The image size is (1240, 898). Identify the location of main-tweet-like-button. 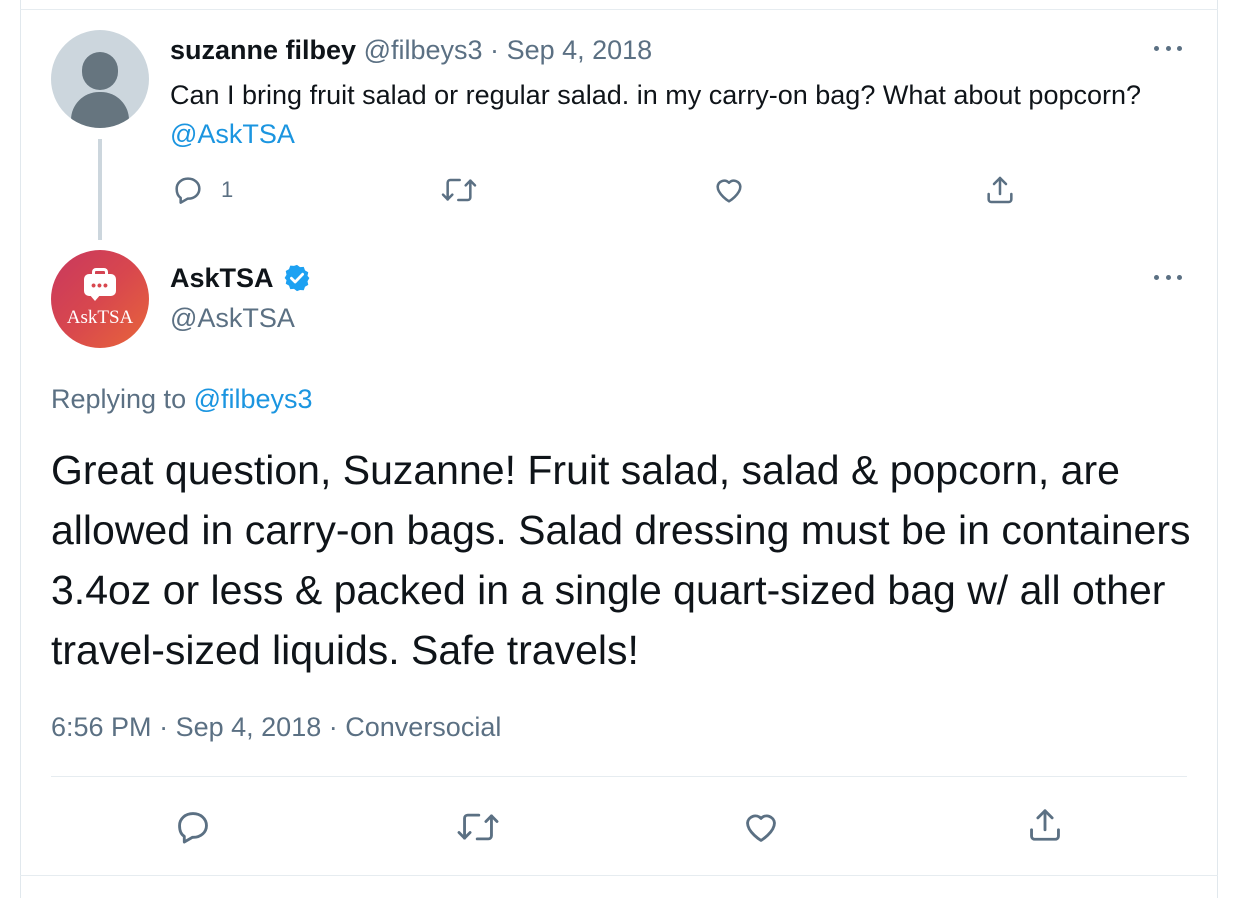
(761, 827).